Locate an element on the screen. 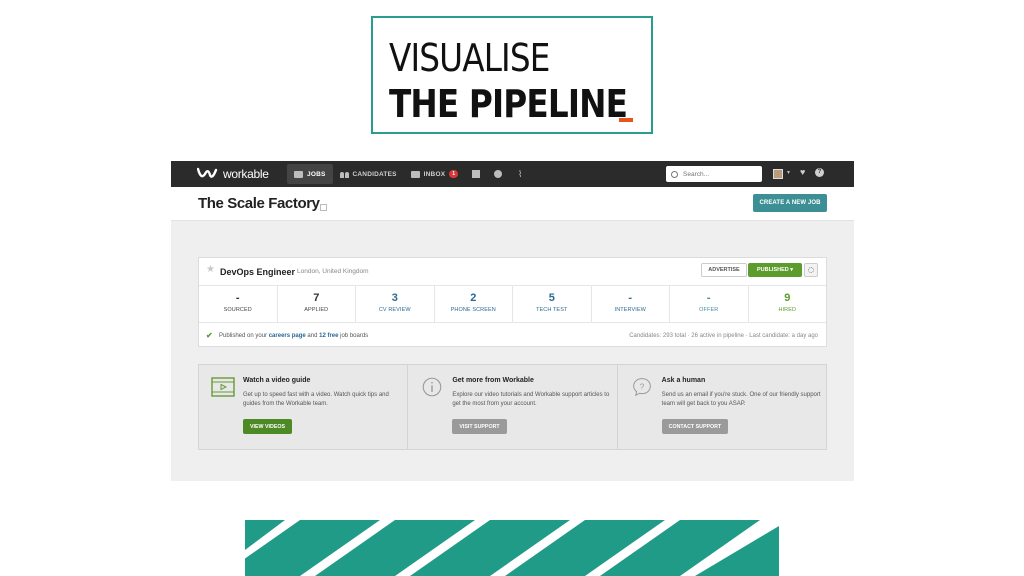 This screenshot has height=576, width=1024. search-box is located at coordinates (714, 174).